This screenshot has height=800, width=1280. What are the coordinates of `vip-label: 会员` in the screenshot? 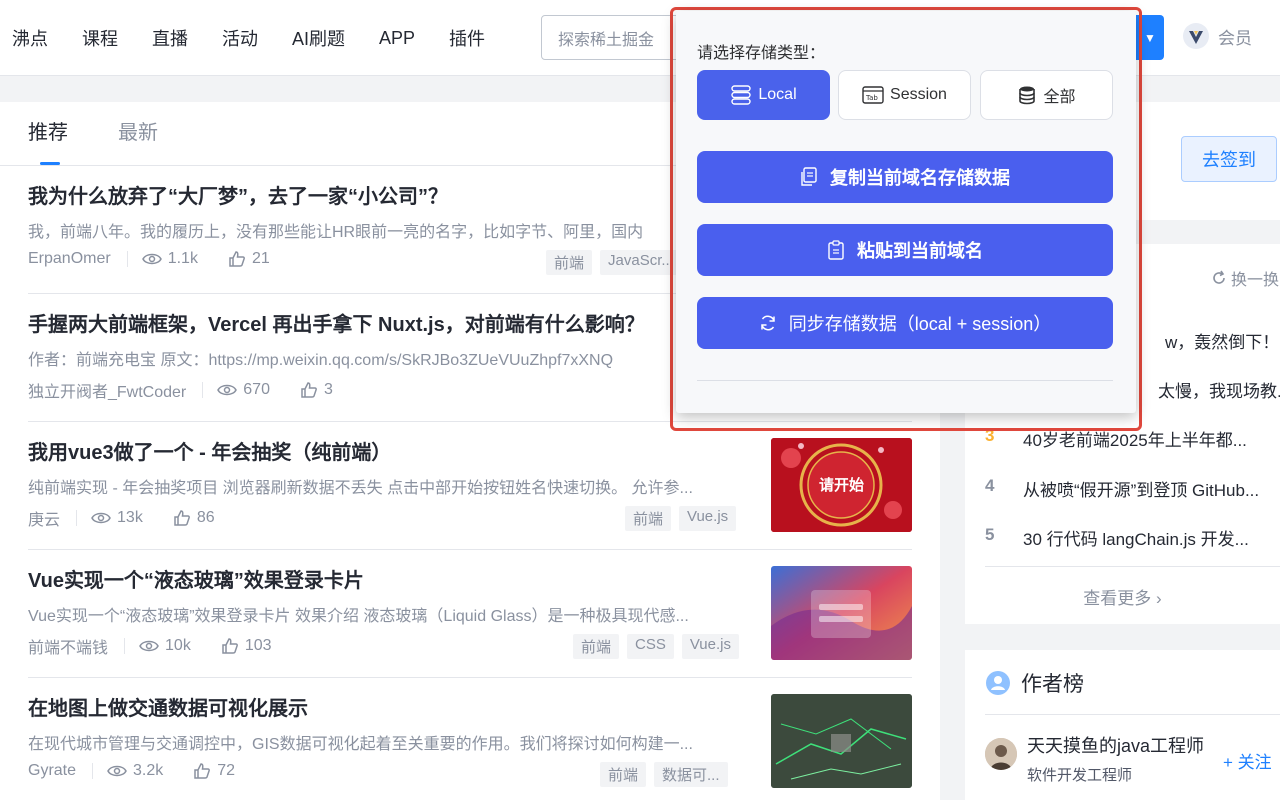 It's located at (1235, 38).